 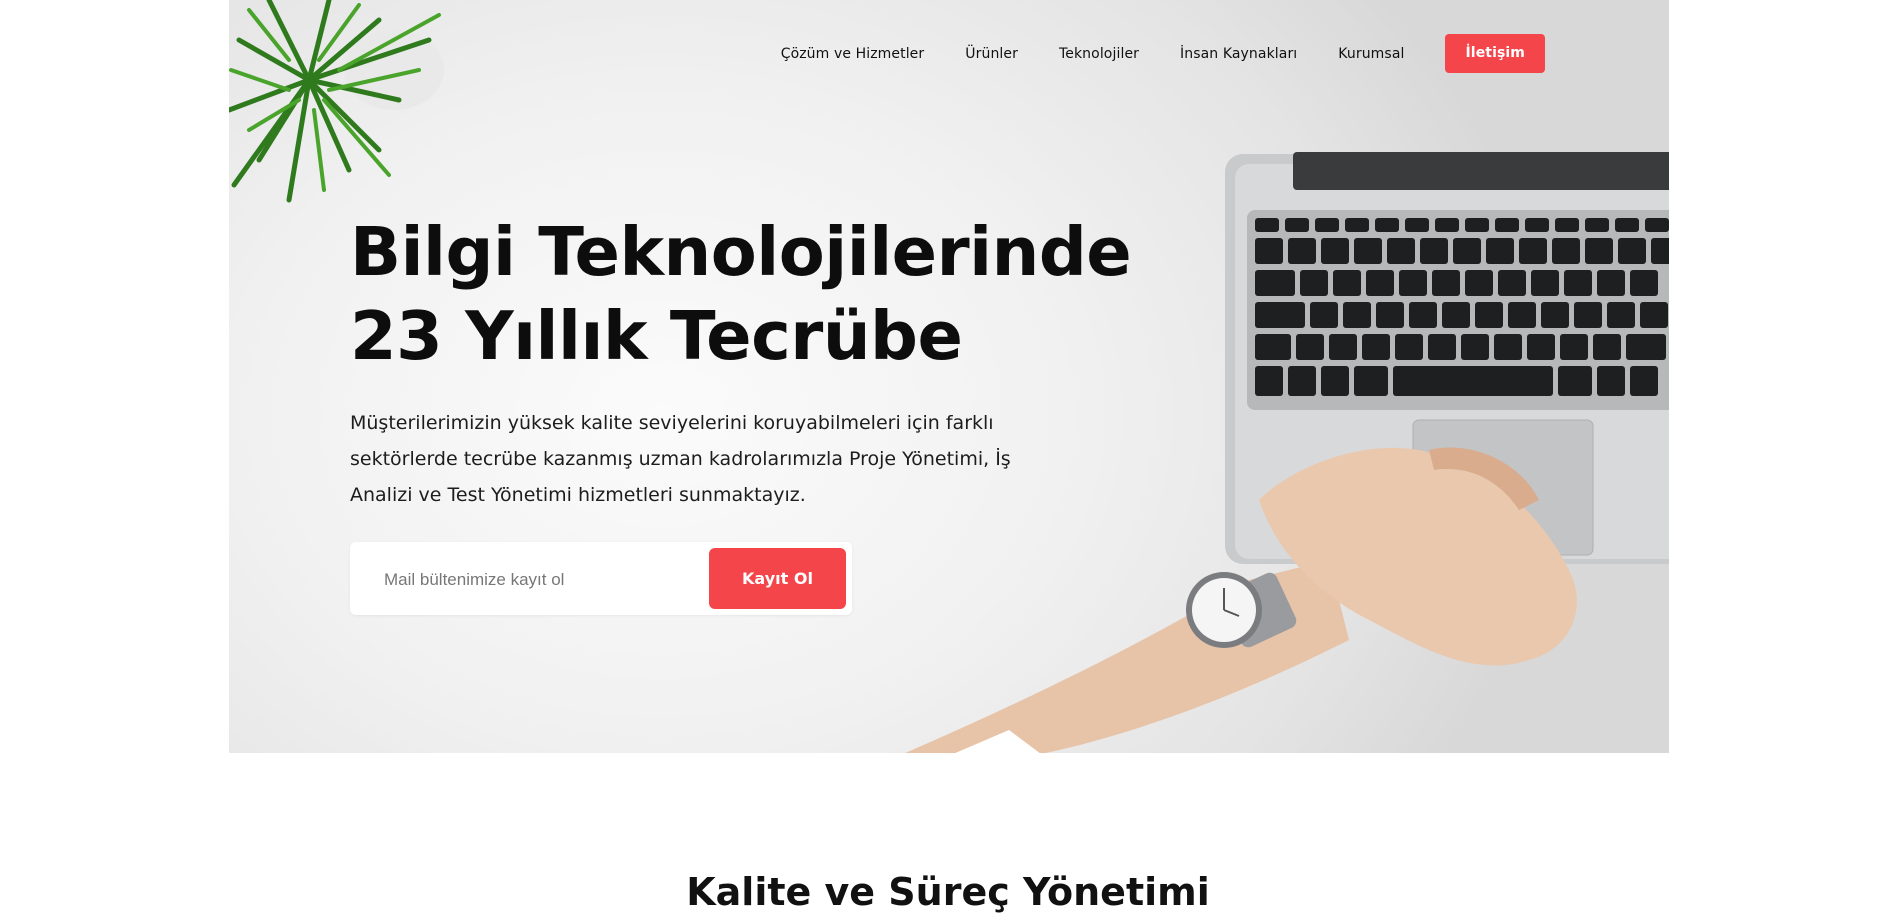 What do you see at coordinates (1371, 54) in the screenshot?
I see `nav-item-kurumsal: Kurumsal` at bounding box center [1371, 54].